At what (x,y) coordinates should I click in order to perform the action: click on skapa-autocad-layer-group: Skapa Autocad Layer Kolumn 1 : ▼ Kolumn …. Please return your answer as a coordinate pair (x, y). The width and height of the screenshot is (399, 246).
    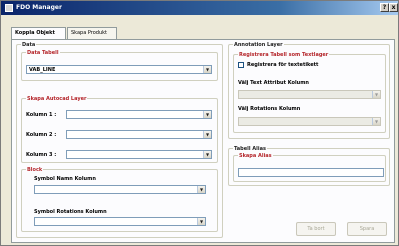
    Looking at the image, I should click on (119, 129).